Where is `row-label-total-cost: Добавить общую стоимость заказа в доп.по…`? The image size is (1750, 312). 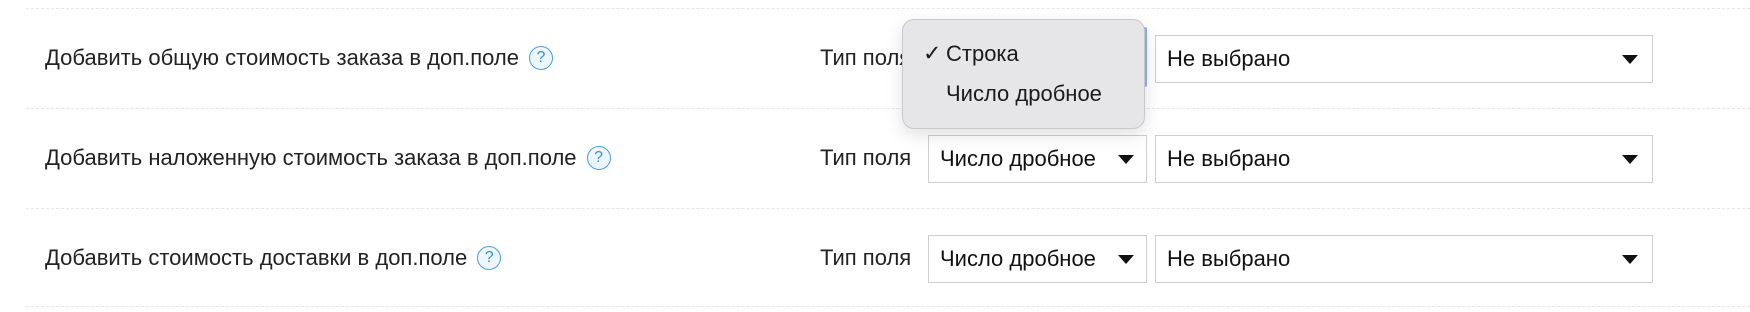 row-label-total-cost: Добавить общую стоимость заказа в доп.по… is located at coordinates (299, 58).